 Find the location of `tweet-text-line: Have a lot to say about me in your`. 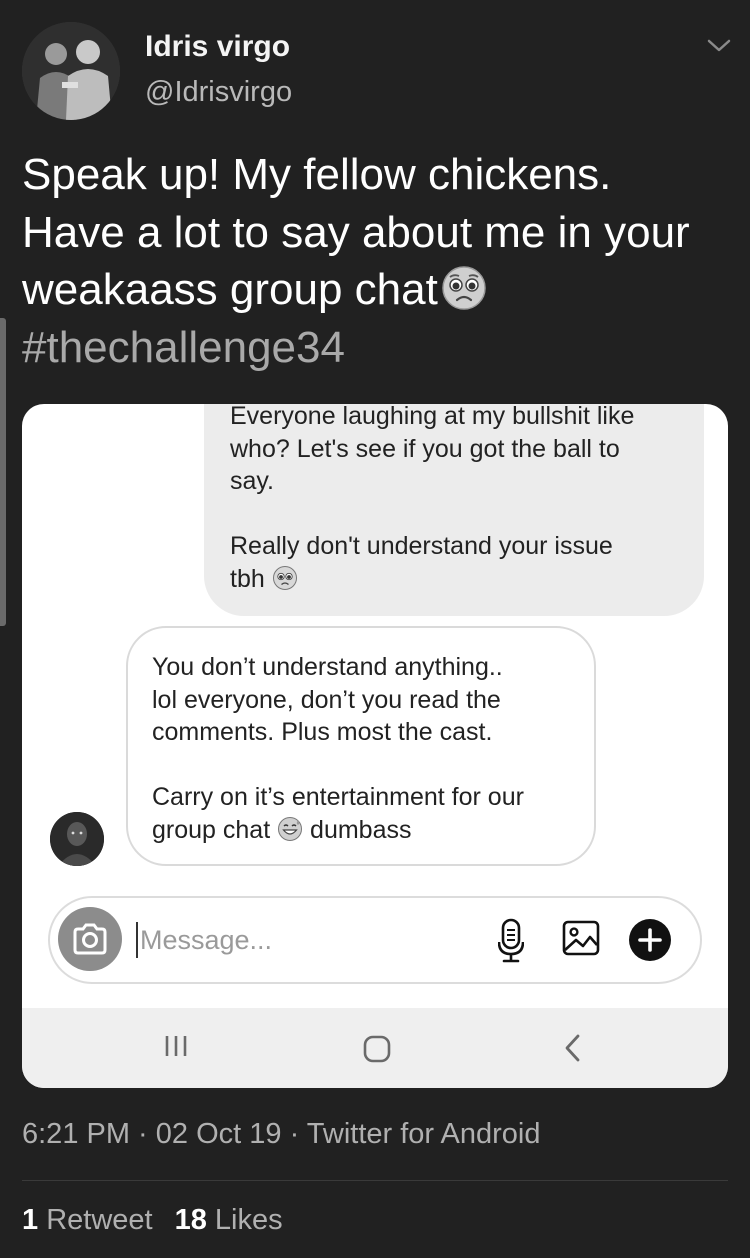

tweet-text-line: Have a lot to say about me in your is located at coordinates (356, 232).